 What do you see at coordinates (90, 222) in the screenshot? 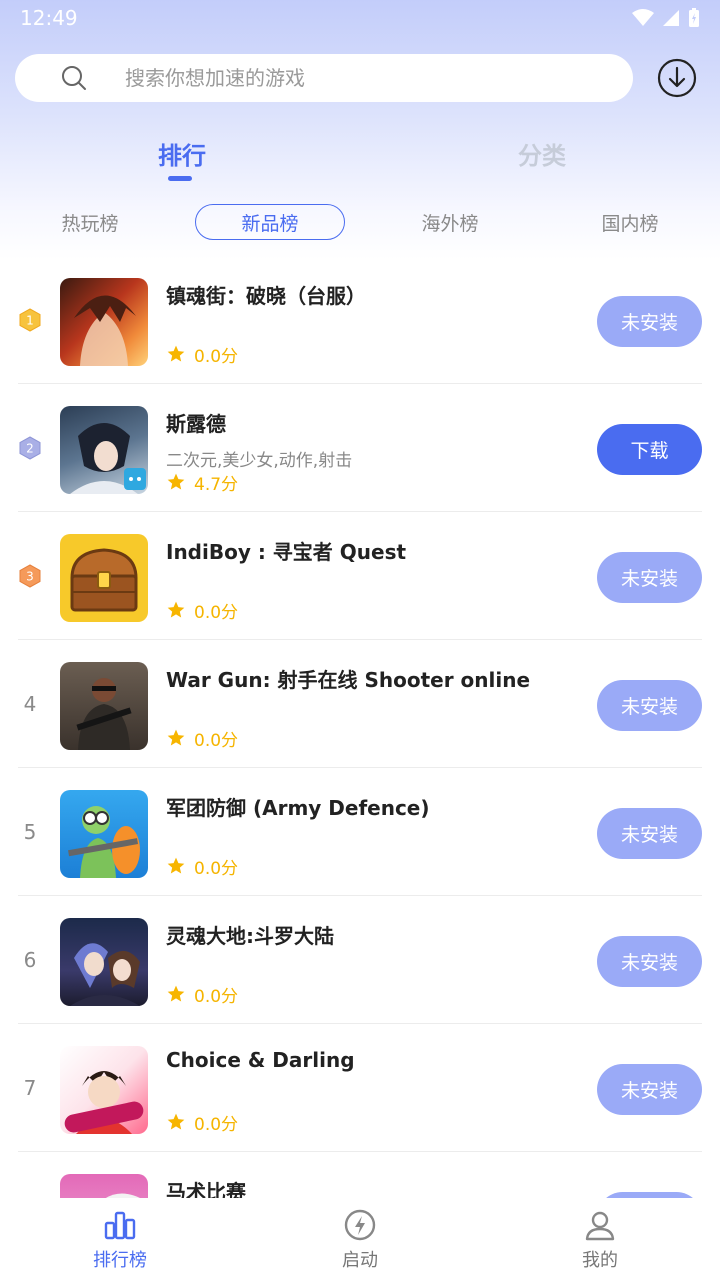
I see `subtab-hot: 热玩榜` at bounding box center [90, 222].